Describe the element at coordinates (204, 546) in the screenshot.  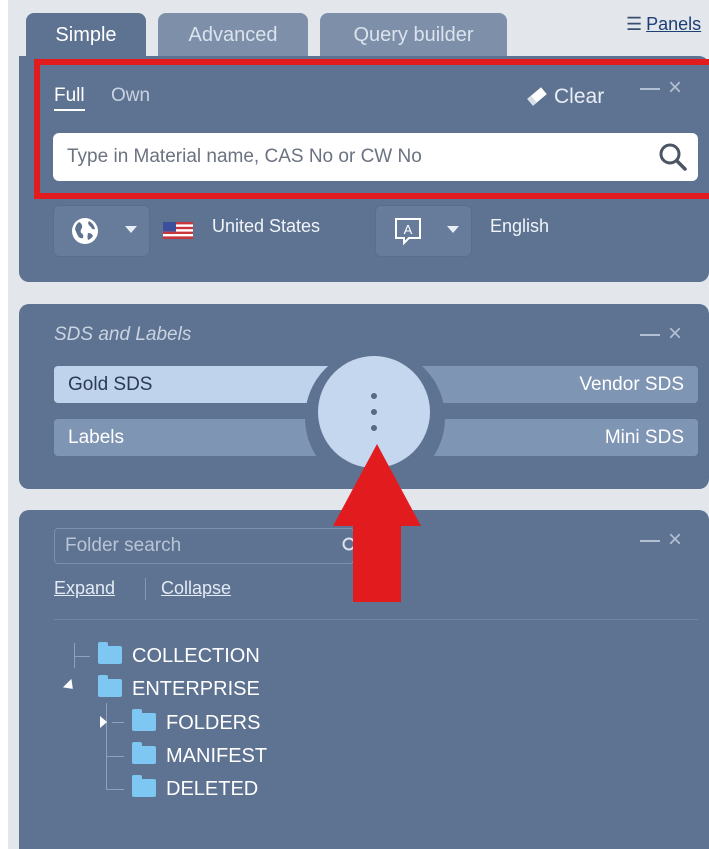
I see `folder-search-input` at that location.